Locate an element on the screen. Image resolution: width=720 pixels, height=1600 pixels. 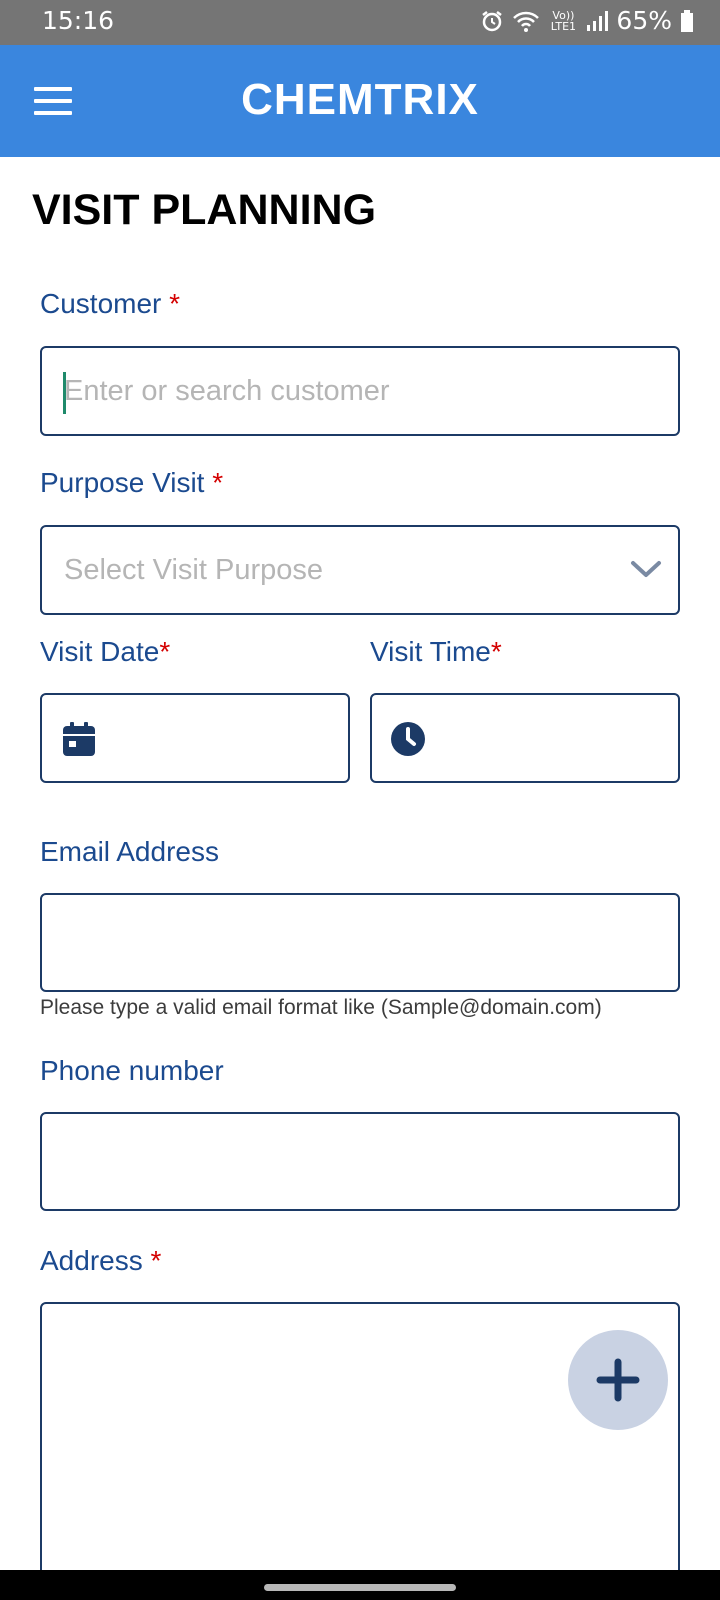
address-label: Address * is located at coordinates (101, 1260).